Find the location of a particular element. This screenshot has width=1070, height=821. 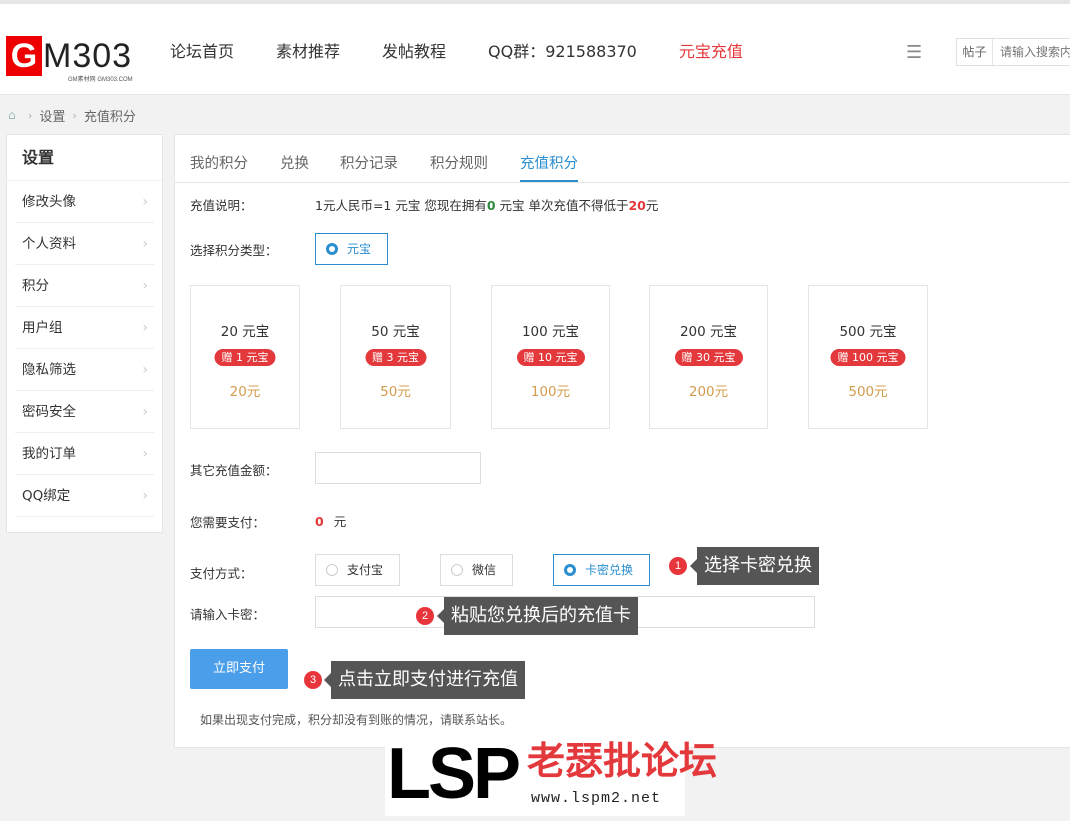

nav-qq-group: QQ群：921588370 is located at coordinates (562, 52).